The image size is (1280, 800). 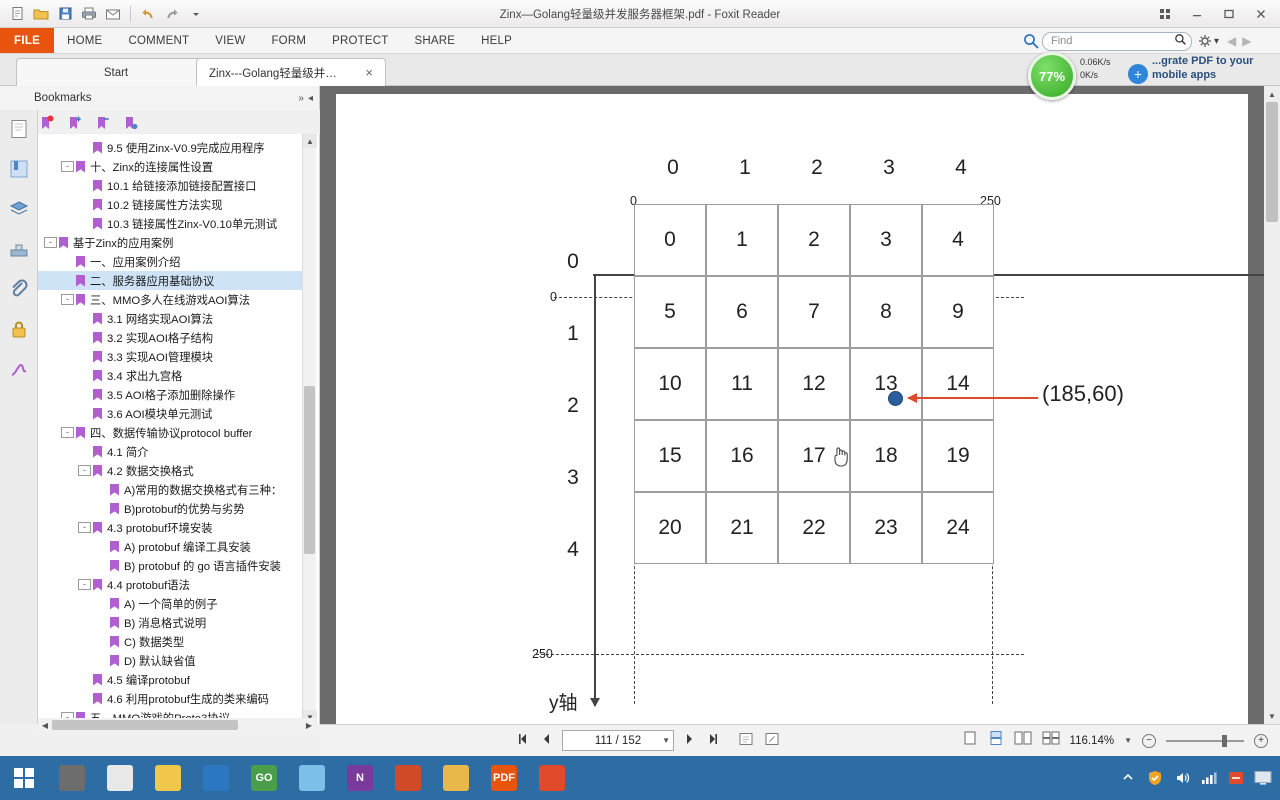 What do you see at coordinates (504, 778) in the screenshot?
I see `taskbar-item-foxit: PDF` at bounding box center [504, 778].